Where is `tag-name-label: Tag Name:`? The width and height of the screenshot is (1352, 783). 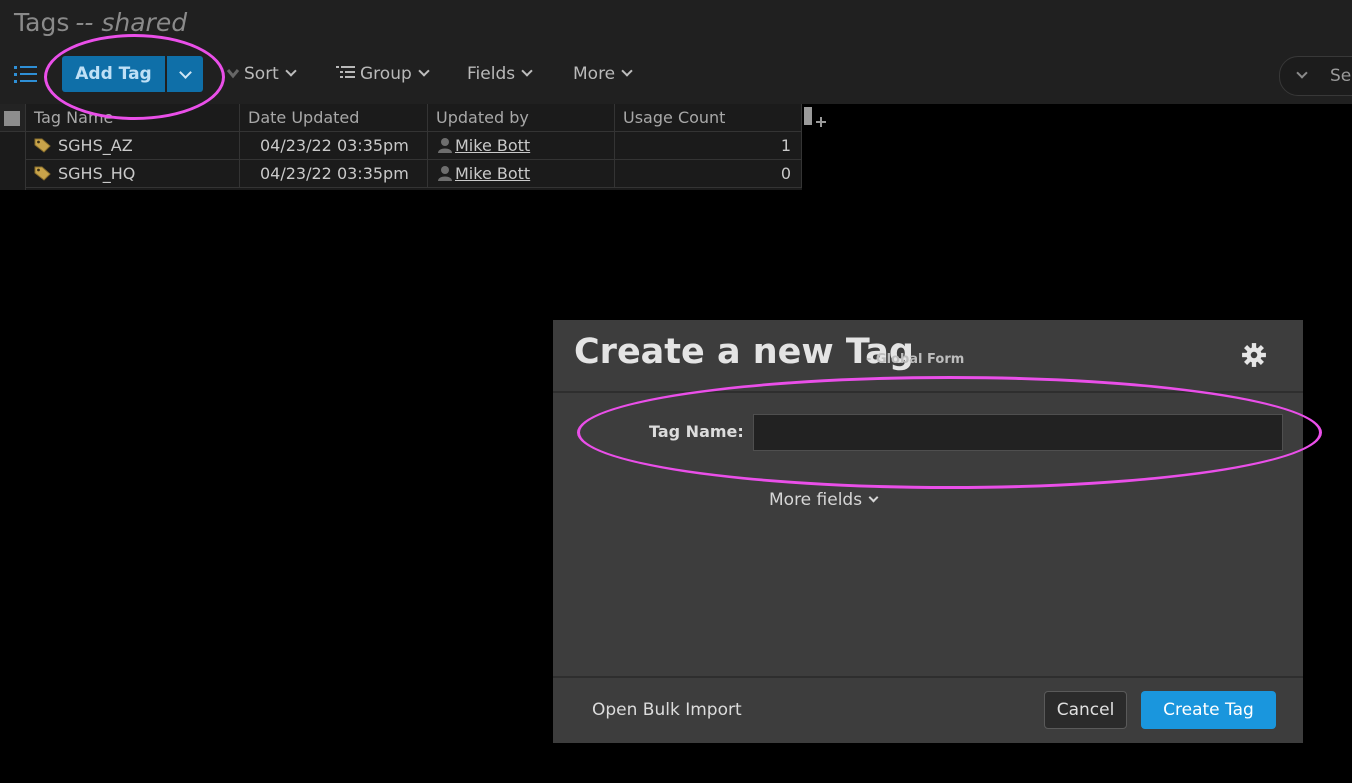 tag-name-label: Tag Name: is located at coordinates (696, 431).